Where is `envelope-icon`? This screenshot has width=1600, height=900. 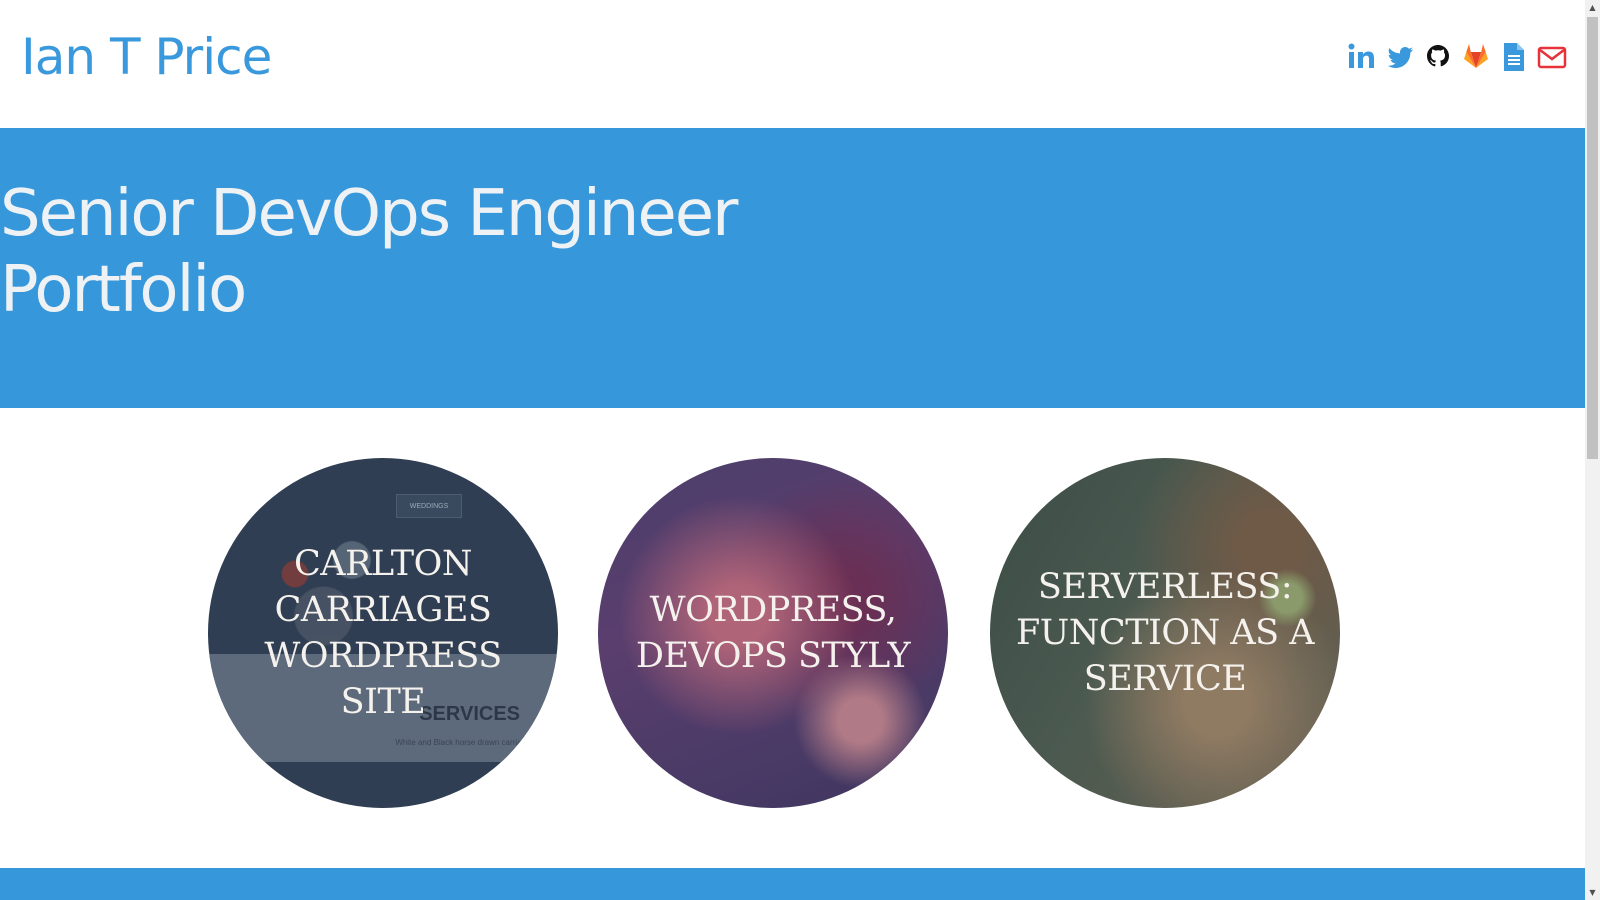 envelope-icon is located at coordinates (1552, 57).